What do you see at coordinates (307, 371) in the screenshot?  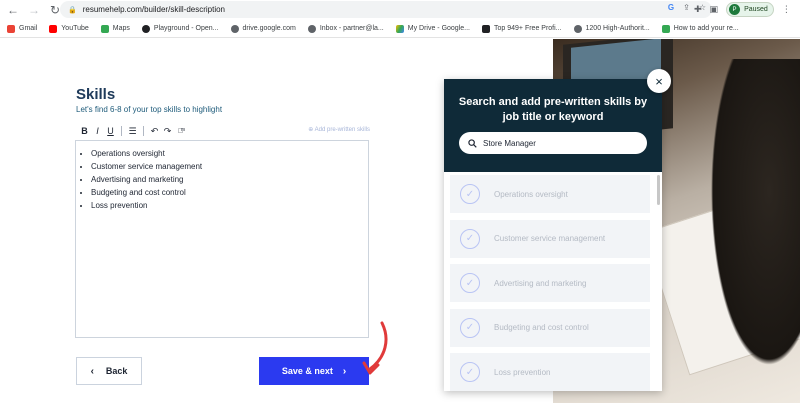 I see `save-next-label: Save & next` at bounding box center [307, 371].